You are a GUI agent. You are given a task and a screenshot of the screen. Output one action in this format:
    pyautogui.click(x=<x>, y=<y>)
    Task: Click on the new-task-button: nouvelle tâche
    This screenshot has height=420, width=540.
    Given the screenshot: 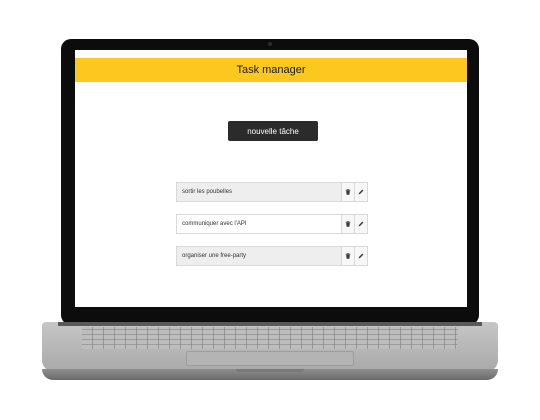 What is the action you would take?
    pyautogui.click(x=273, y=131)
    